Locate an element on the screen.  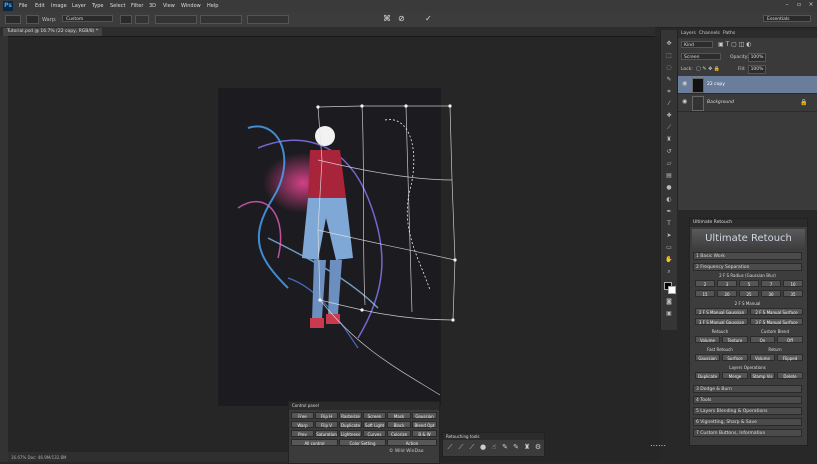
path-select-icon: ➤ is located at coordinates (669, 235).